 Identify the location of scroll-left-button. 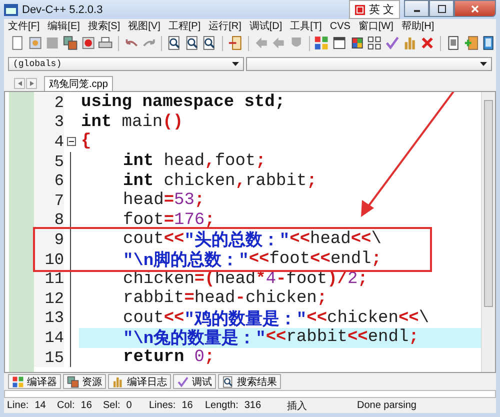
(19, 83).